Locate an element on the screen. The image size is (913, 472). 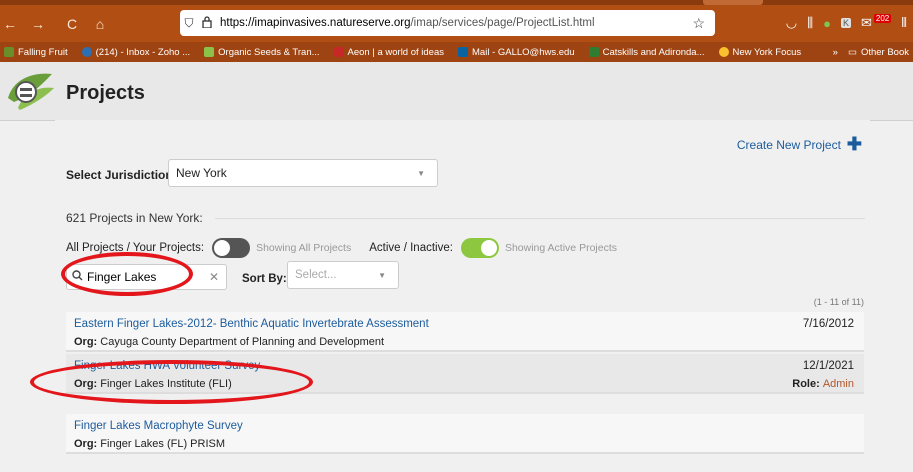
project-org: Org: Finger Lakes Institute (FLI) is located at coordinates (153, 384).